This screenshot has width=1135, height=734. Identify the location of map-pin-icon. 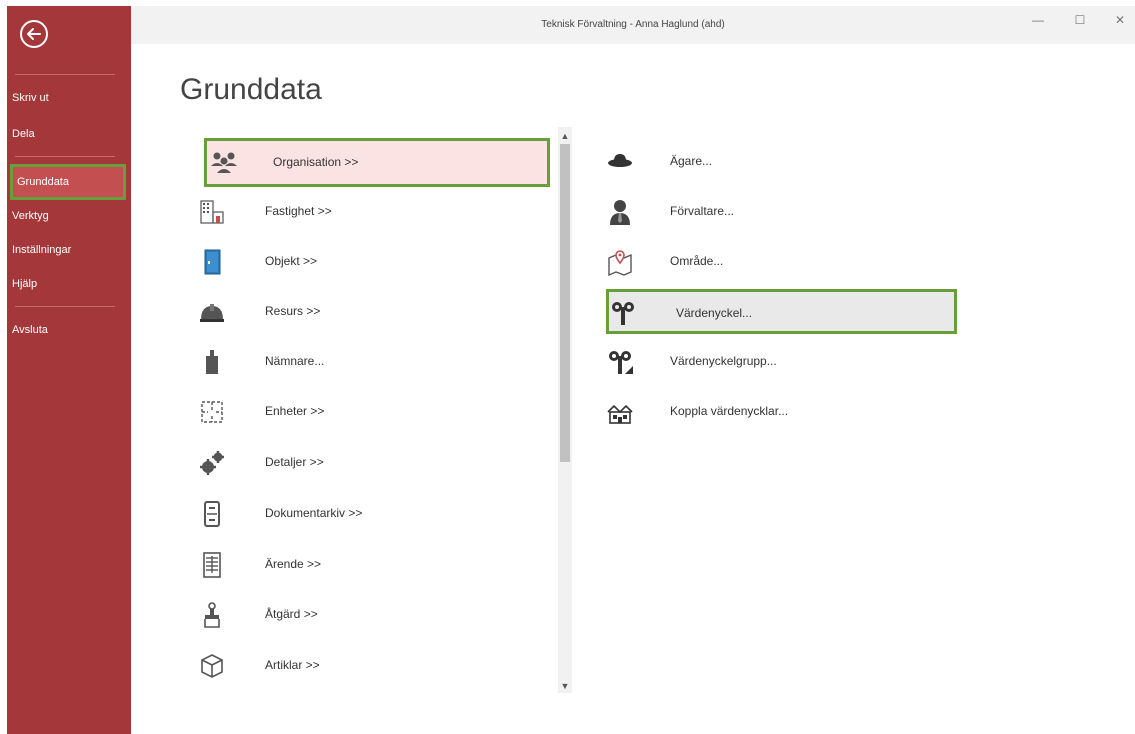
(620, 263).